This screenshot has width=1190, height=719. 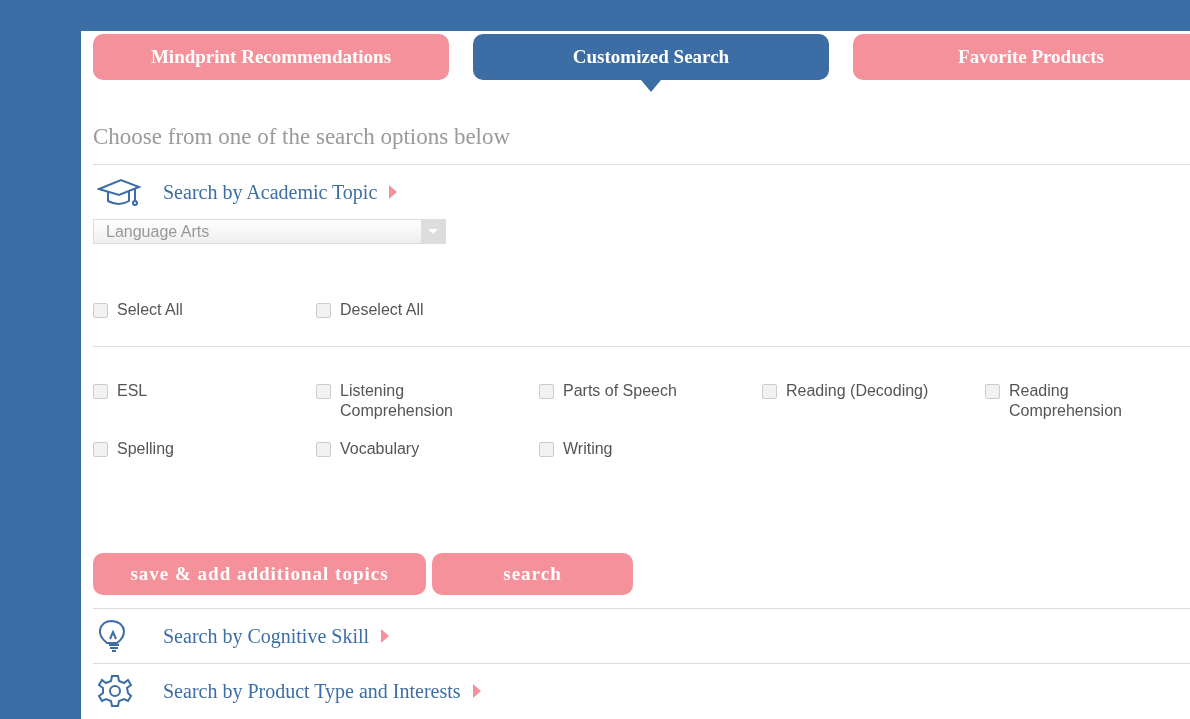 I want to click on checkbox-label: Deselect All, so click(x=382, y=310).